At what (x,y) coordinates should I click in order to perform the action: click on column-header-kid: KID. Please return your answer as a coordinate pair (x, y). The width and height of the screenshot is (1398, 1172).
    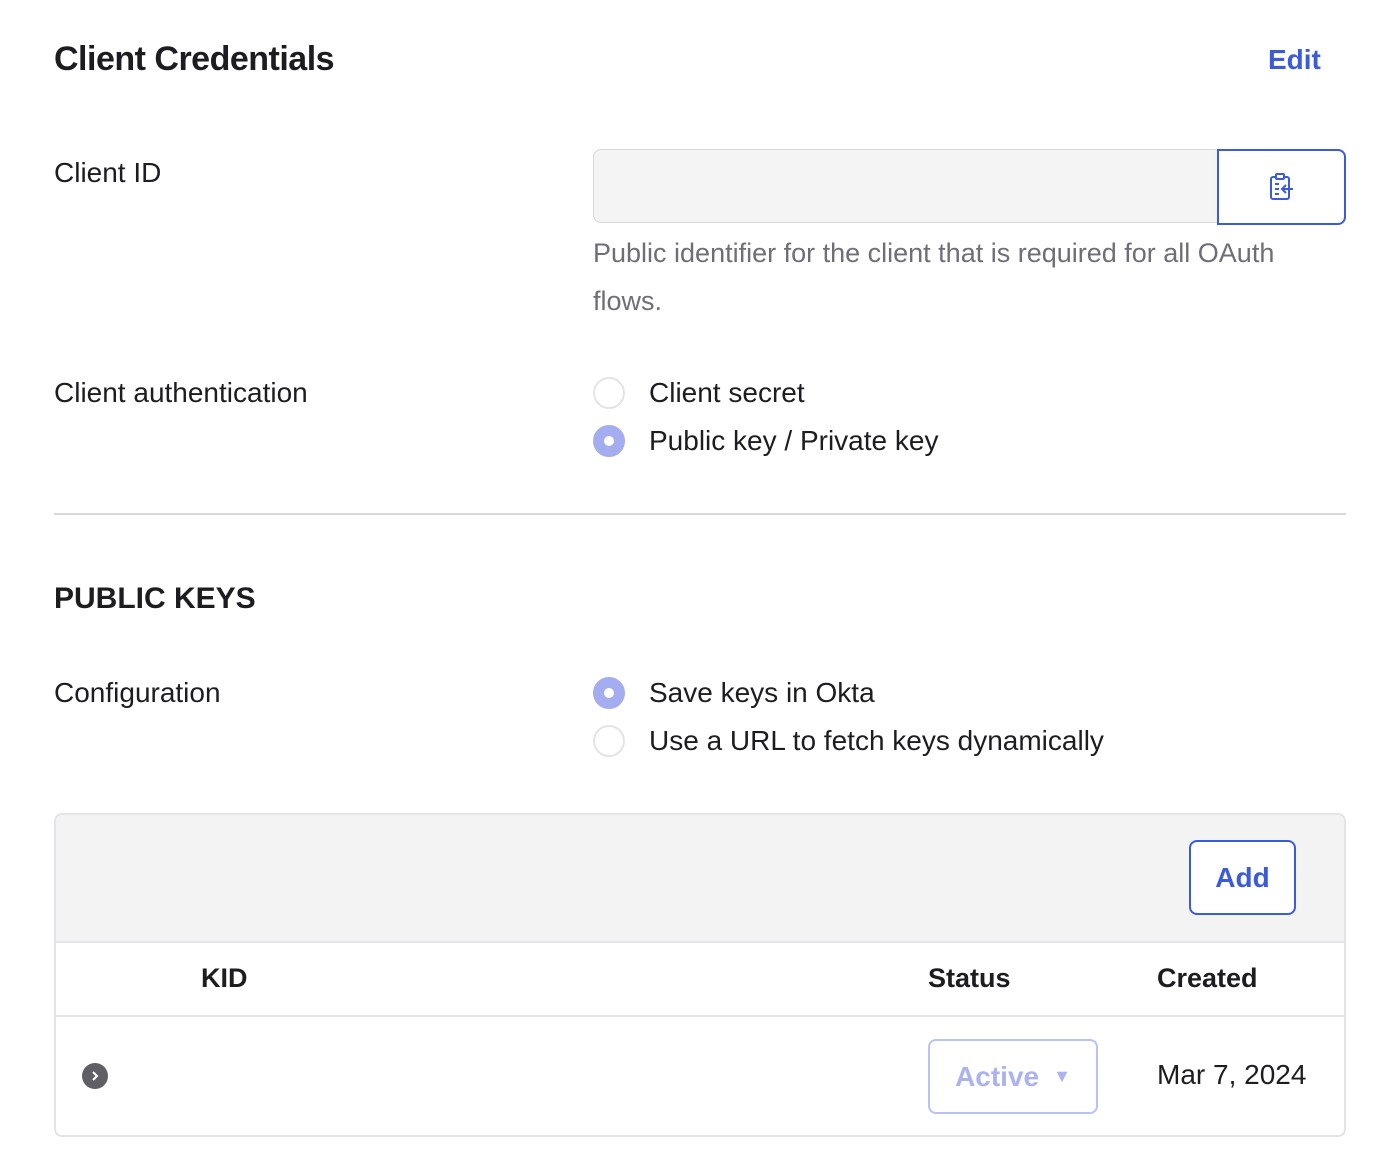
    Looking at the image, I should click on (224, 978).